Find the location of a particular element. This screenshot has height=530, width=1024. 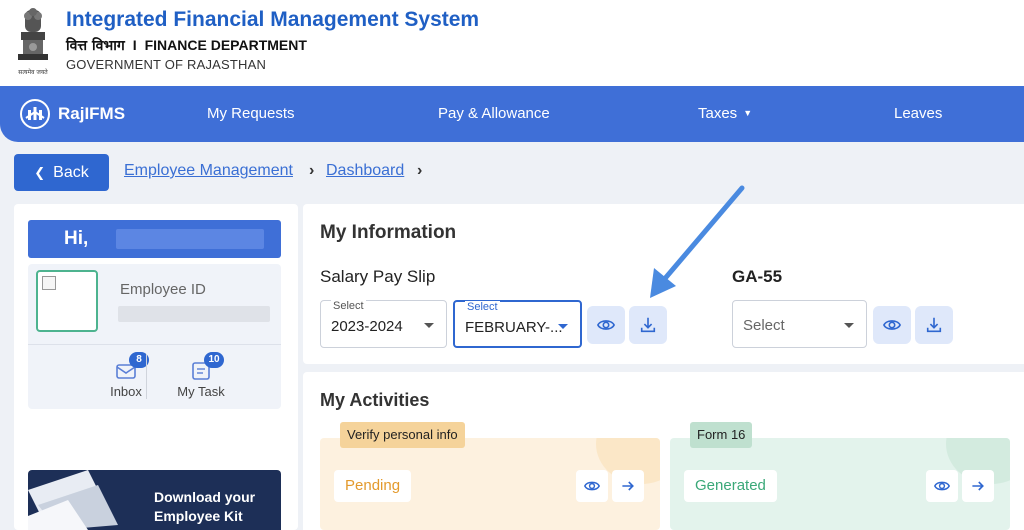

emblem-caption: सत्यमेव जयते is located at coordinates (33, 72).